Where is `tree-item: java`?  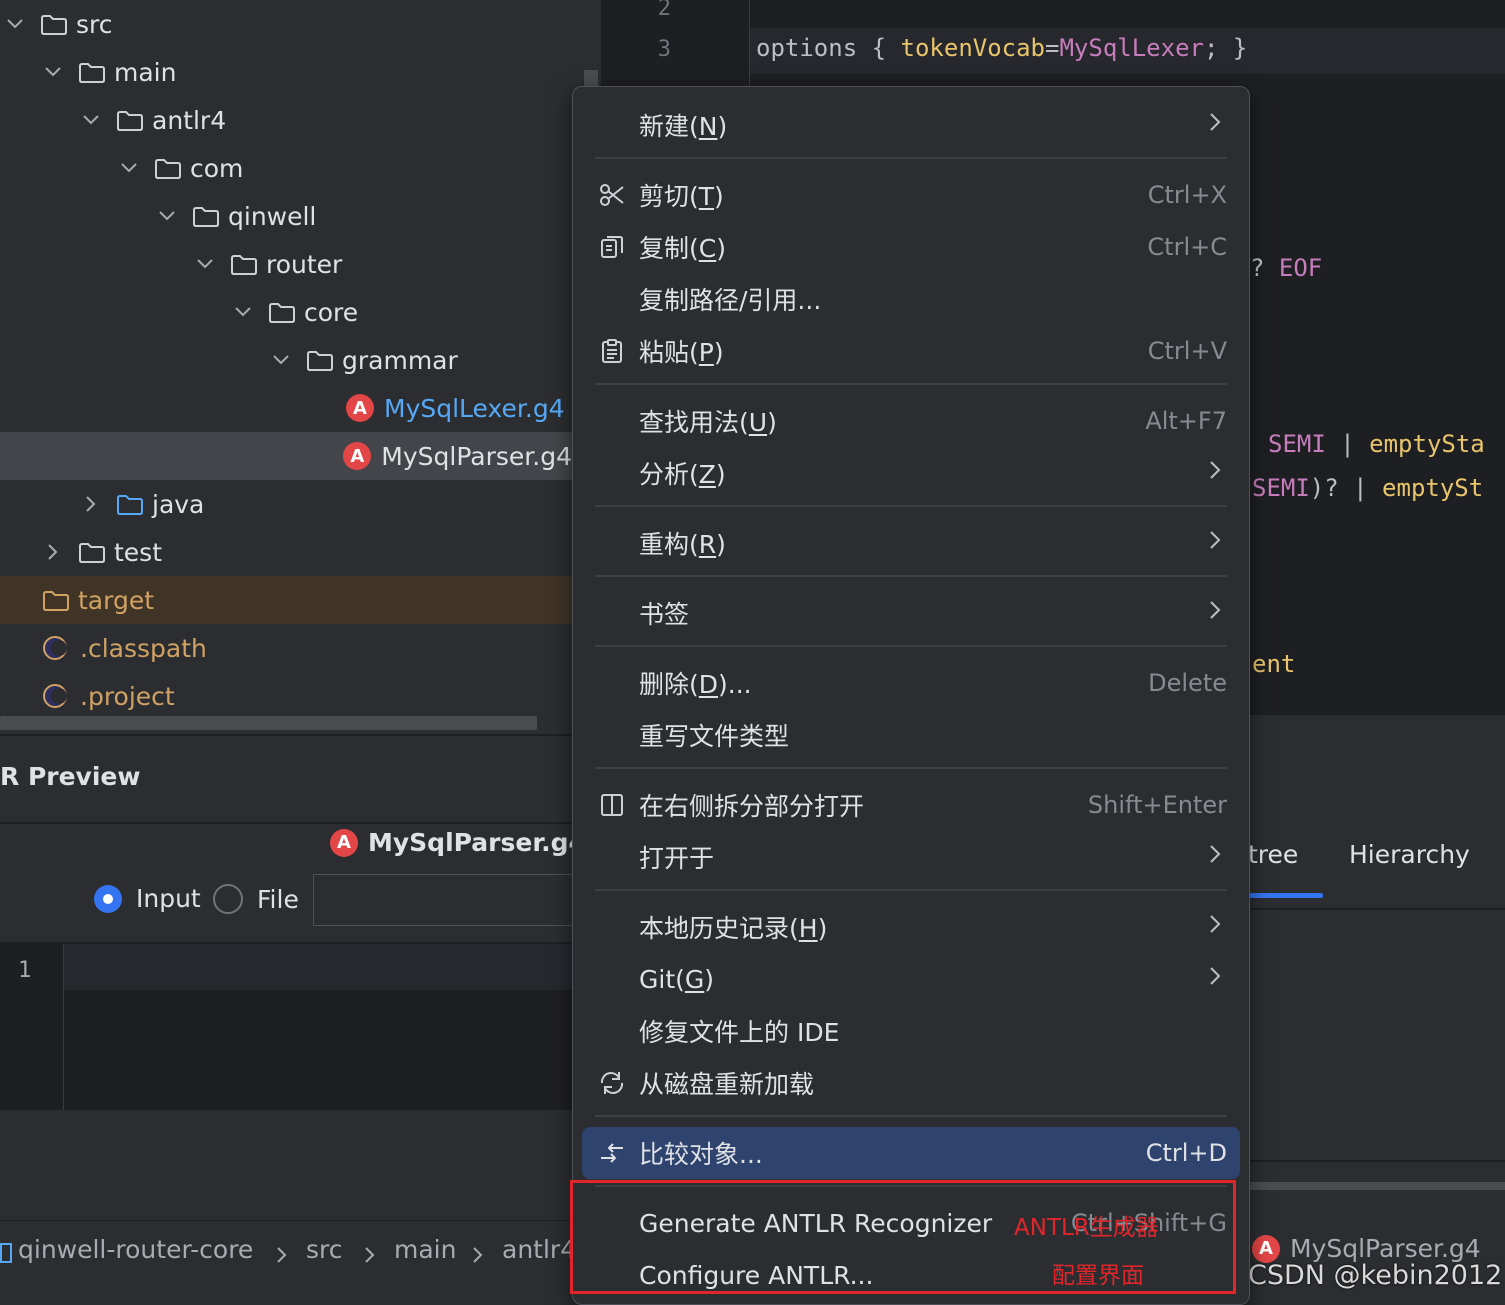
tree-item: java is located at coordinates (286, 504).